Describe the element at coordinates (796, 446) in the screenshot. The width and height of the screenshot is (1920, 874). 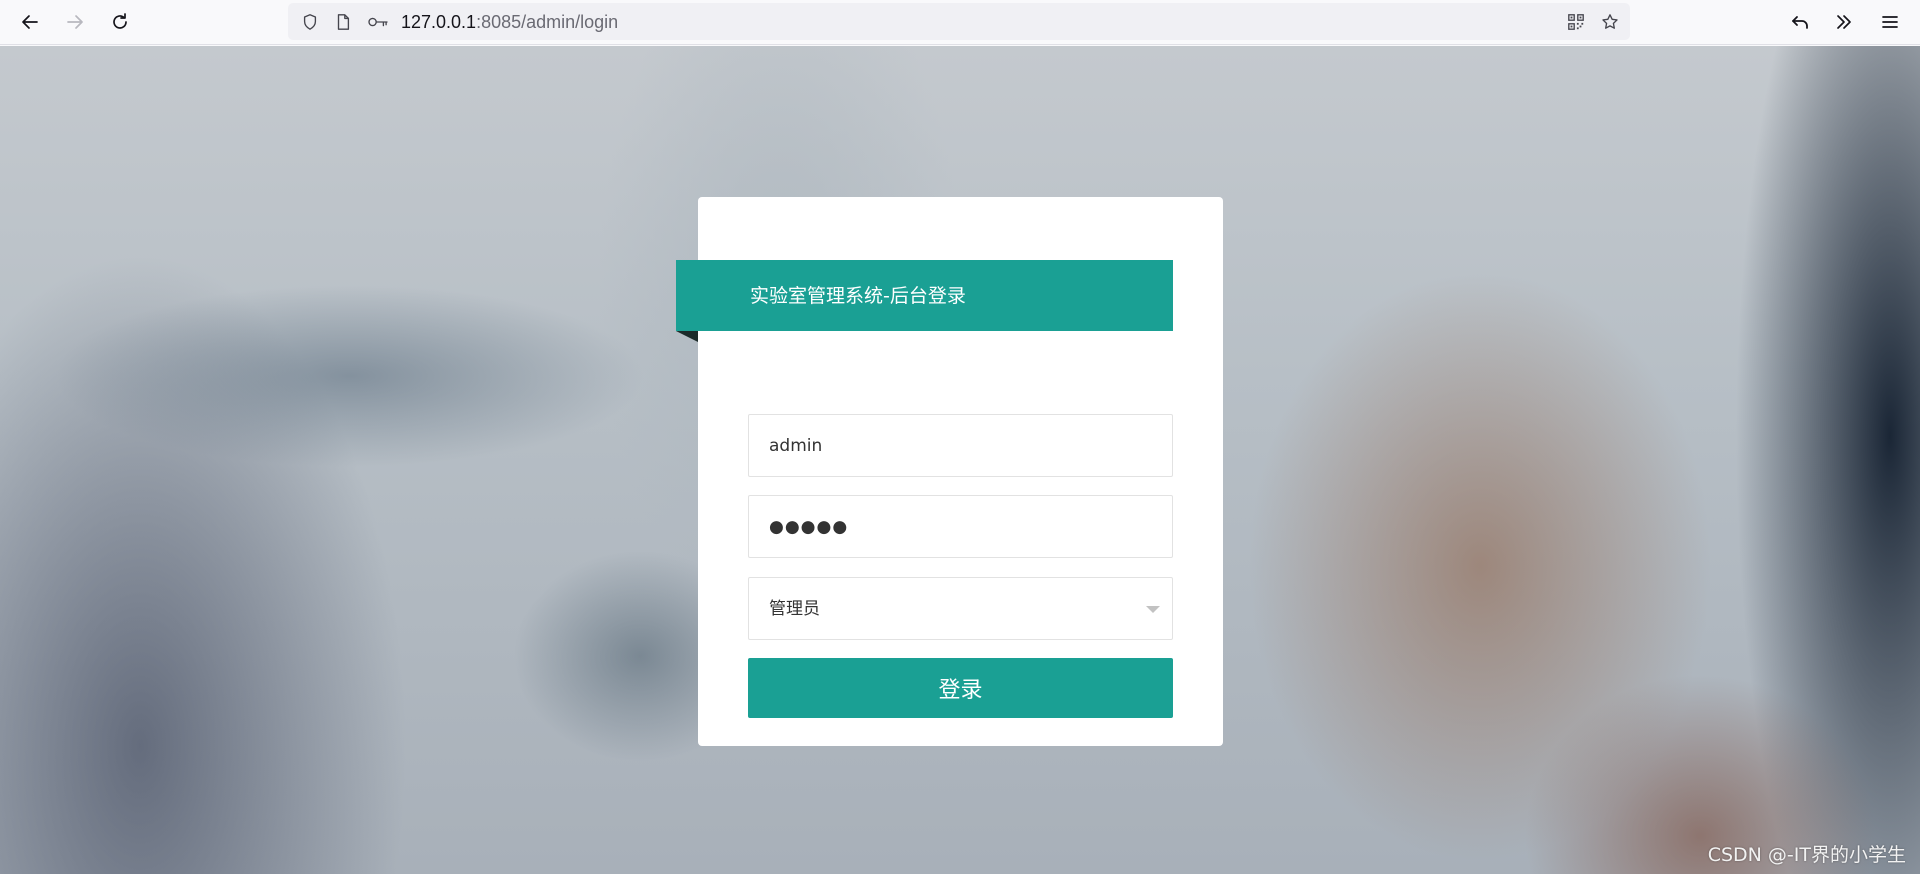
I see `username-value: admin` at that location.